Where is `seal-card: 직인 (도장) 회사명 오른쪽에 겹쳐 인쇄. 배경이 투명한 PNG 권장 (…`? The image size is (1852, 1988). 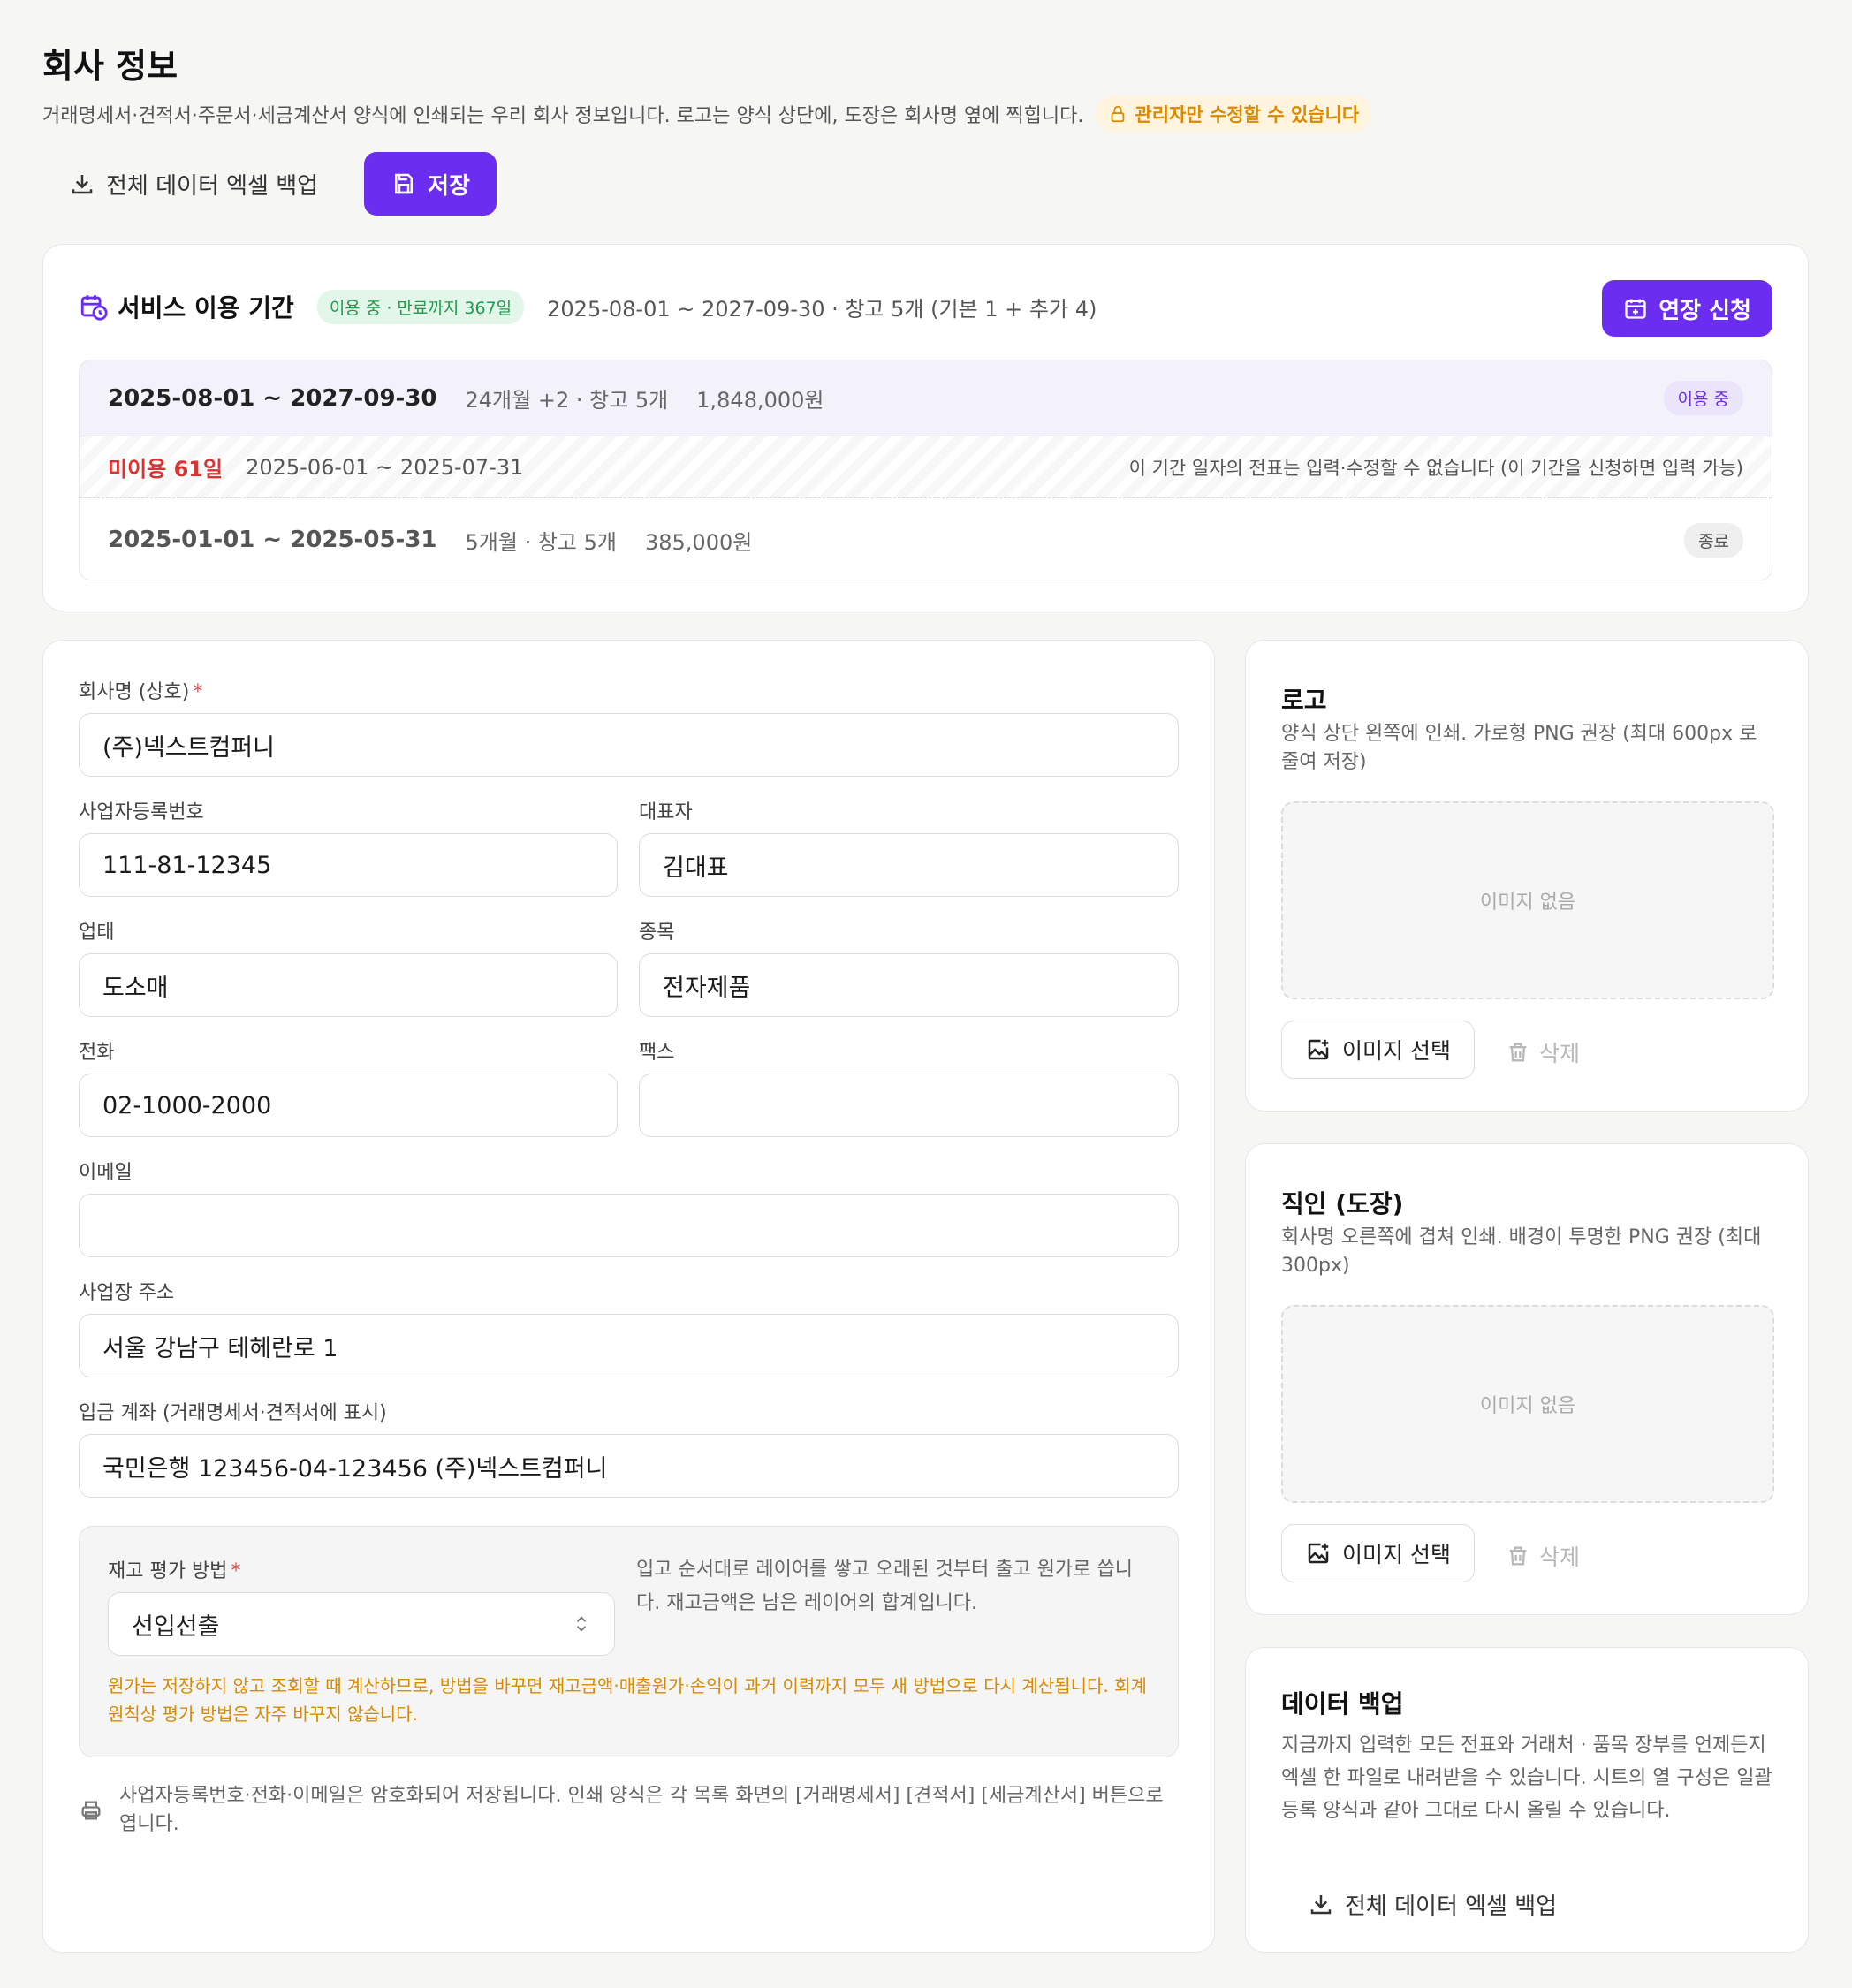
seal-card: 직인 (도장) 회사명 오른쪽에 겹쳐 인쇄. 배경이 투명한 PNG 권장 (… is located at coordinates (1527, 1379).